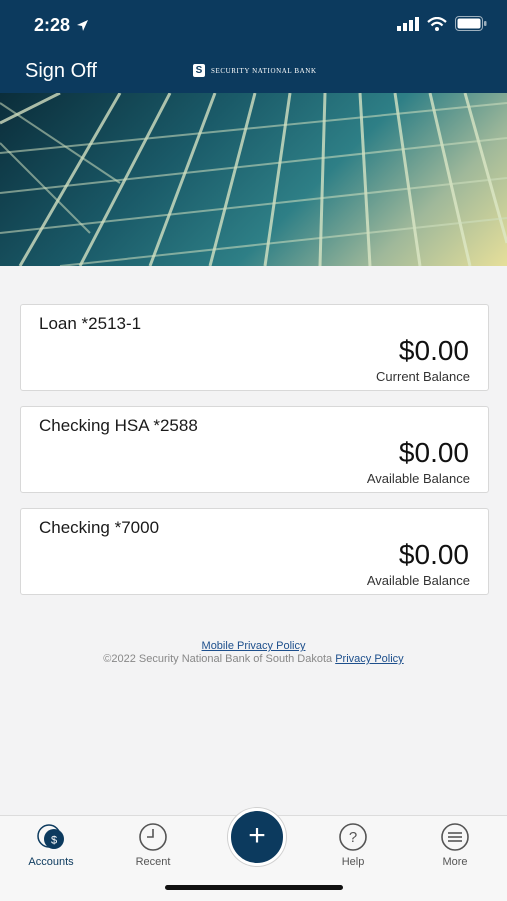 Image resolution: width=507 pixels, height=901 pixels. I want to click on footer-line-1: Mobile Privacy Policy, so click(253, 646).